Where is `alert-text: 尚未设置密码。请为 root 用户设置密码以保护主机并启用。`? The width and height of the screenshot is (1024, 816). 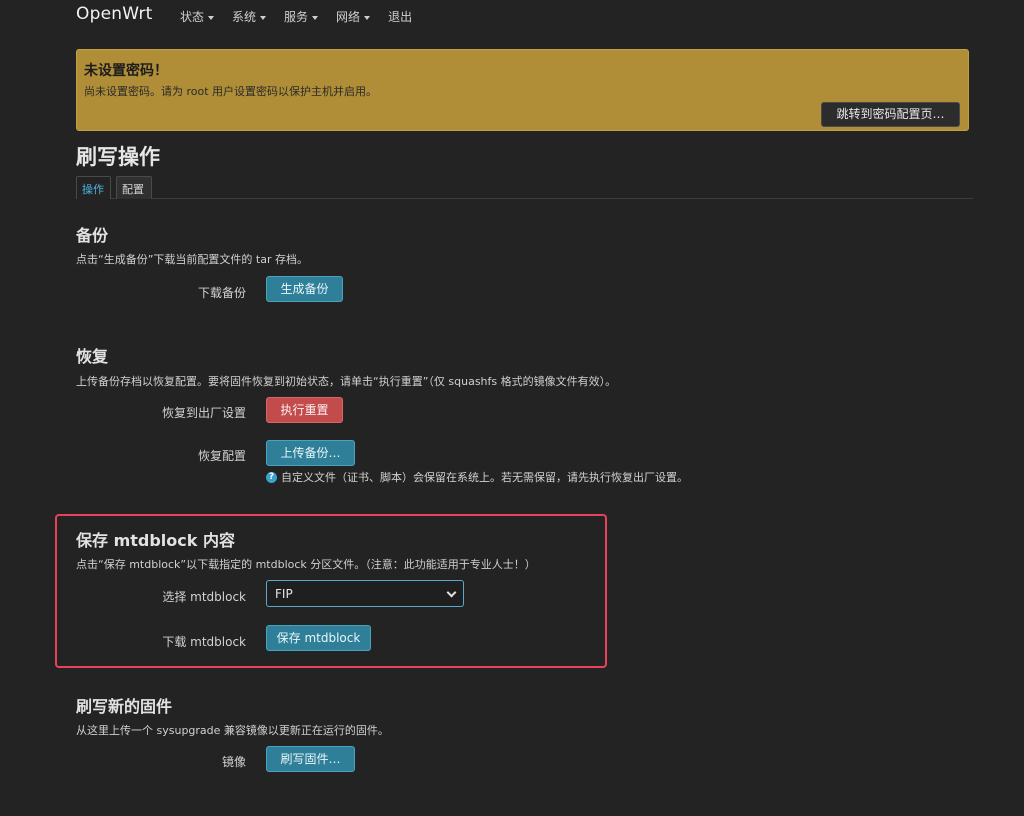 alert-text: 尚未设置密码。请为 root 用户设置密码以保护主机并启用。 is located at coordinates (231, 91).